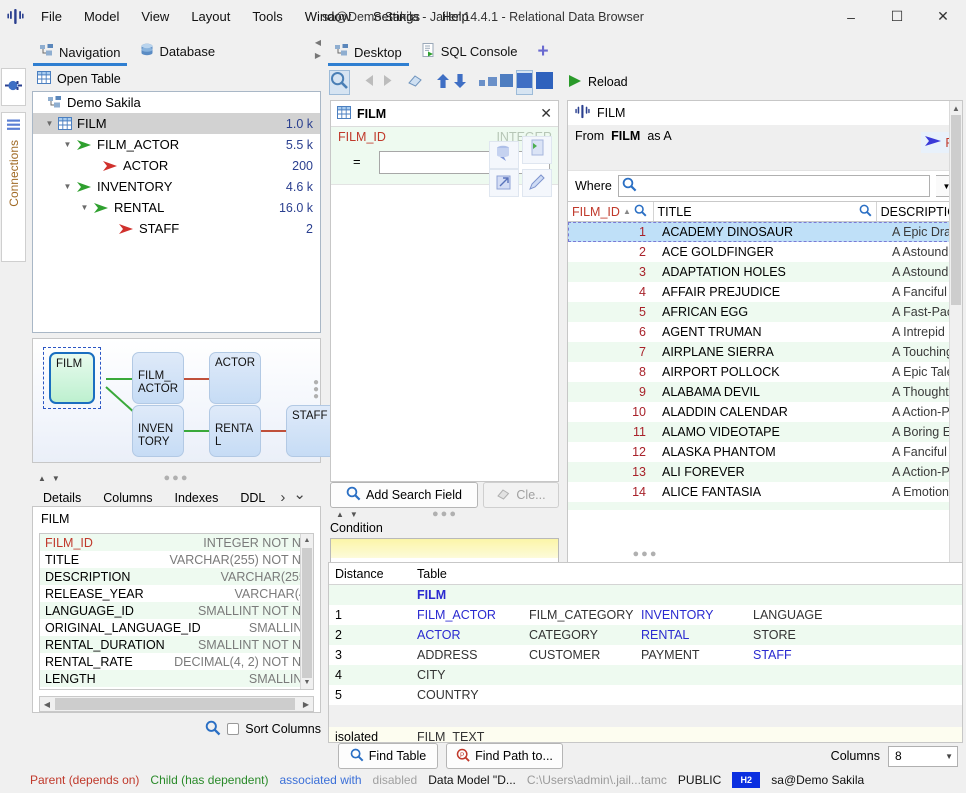 Image resolution: width=966 pixels, height=793 pixels. What do you see at coordinates (809, 635) in the screenshot?
I see `cell-table: STORE` at bounding box center [809, 635].